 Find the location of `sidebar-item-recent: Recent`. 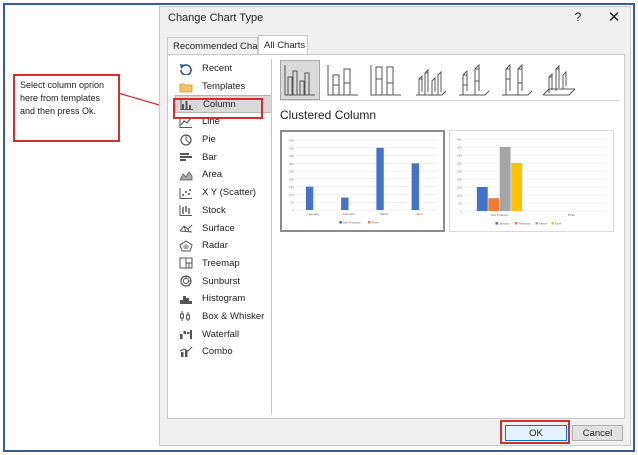

sidebar-item-recent: Recent is located at coordinates (223, 69).